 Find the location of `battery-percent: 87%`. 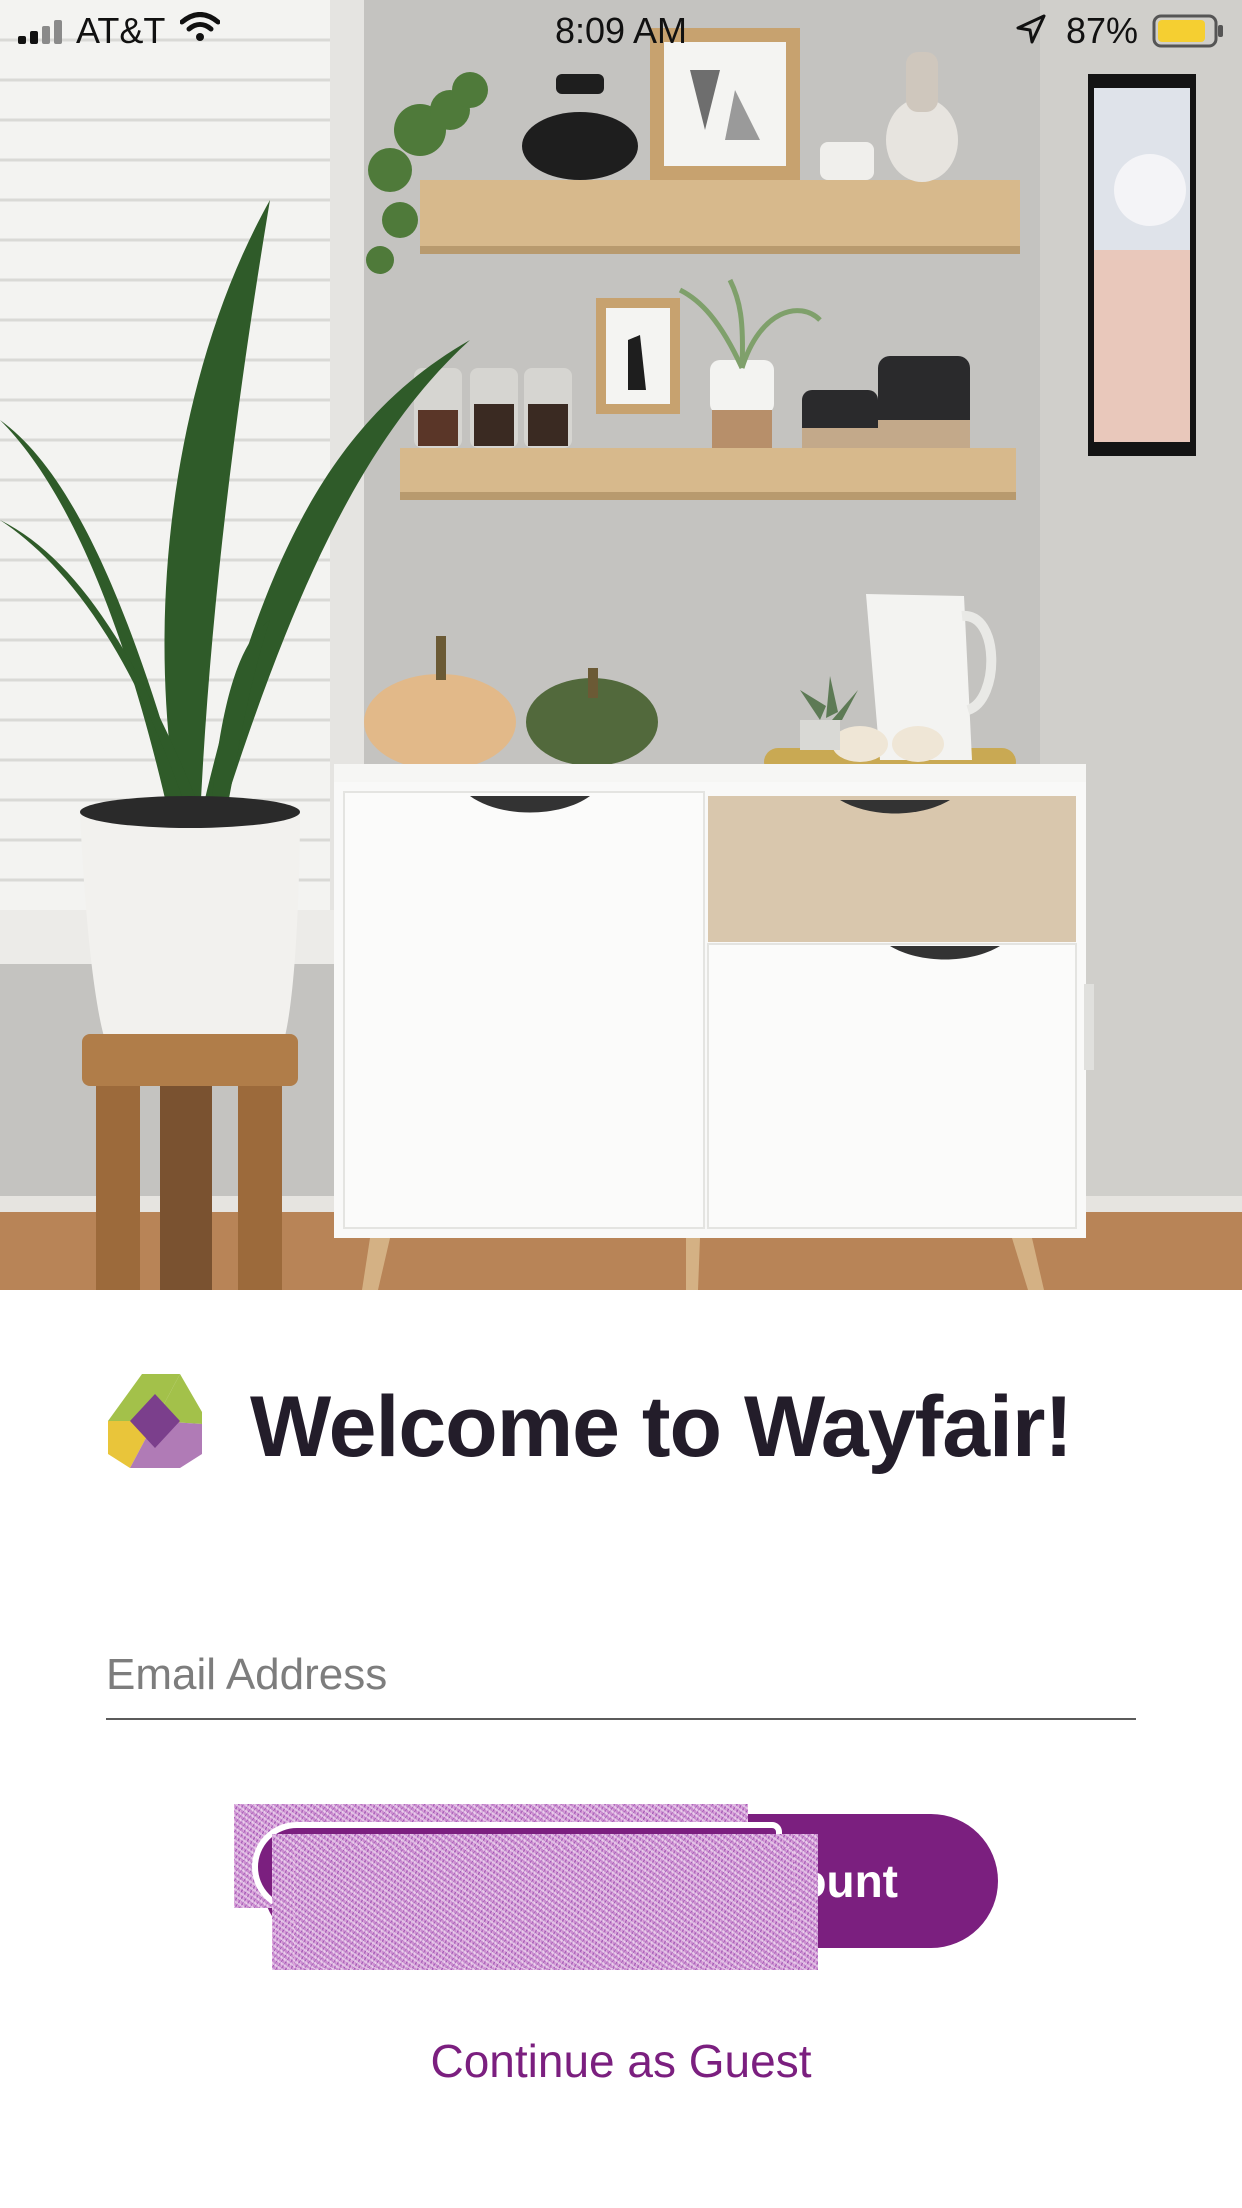

battery-percent: 87% is located at coordinates (1102, 30).